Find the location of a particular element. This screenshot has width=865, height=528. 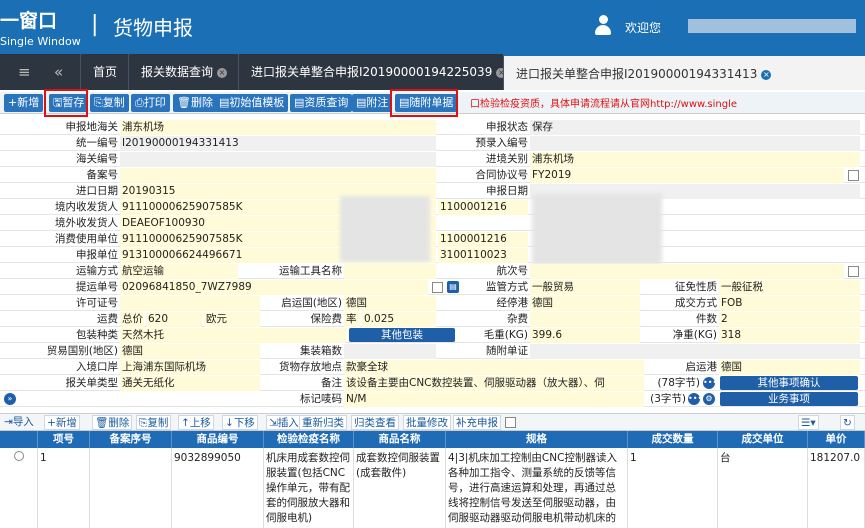

template-button: ▤初始值模板 is located at coordinates (252, 103).